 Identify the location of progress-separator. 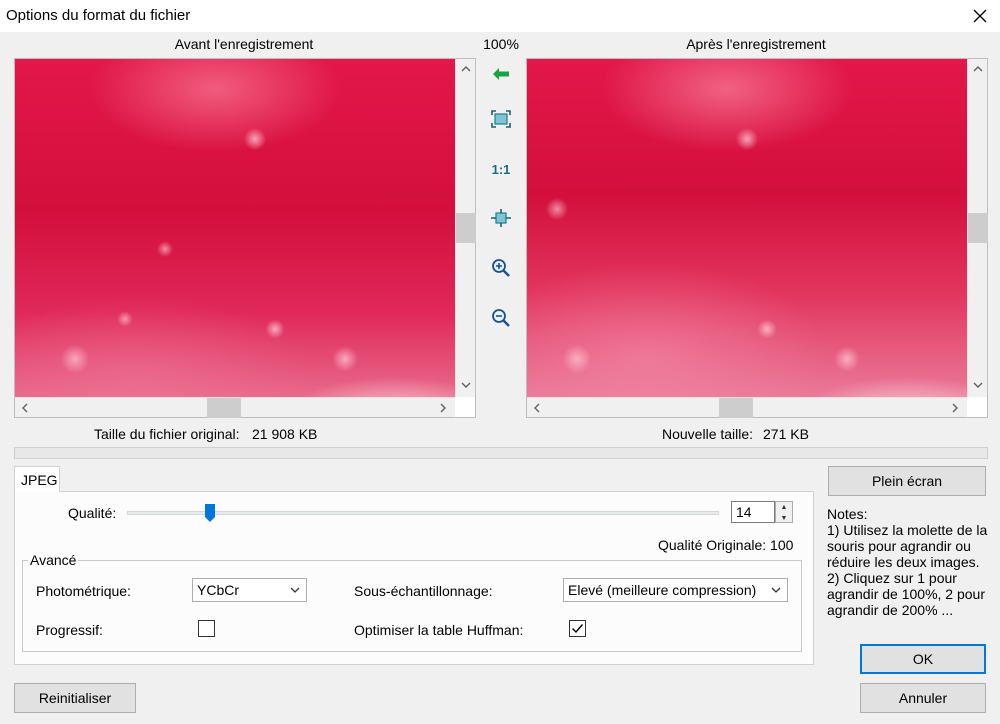
(501, 453).